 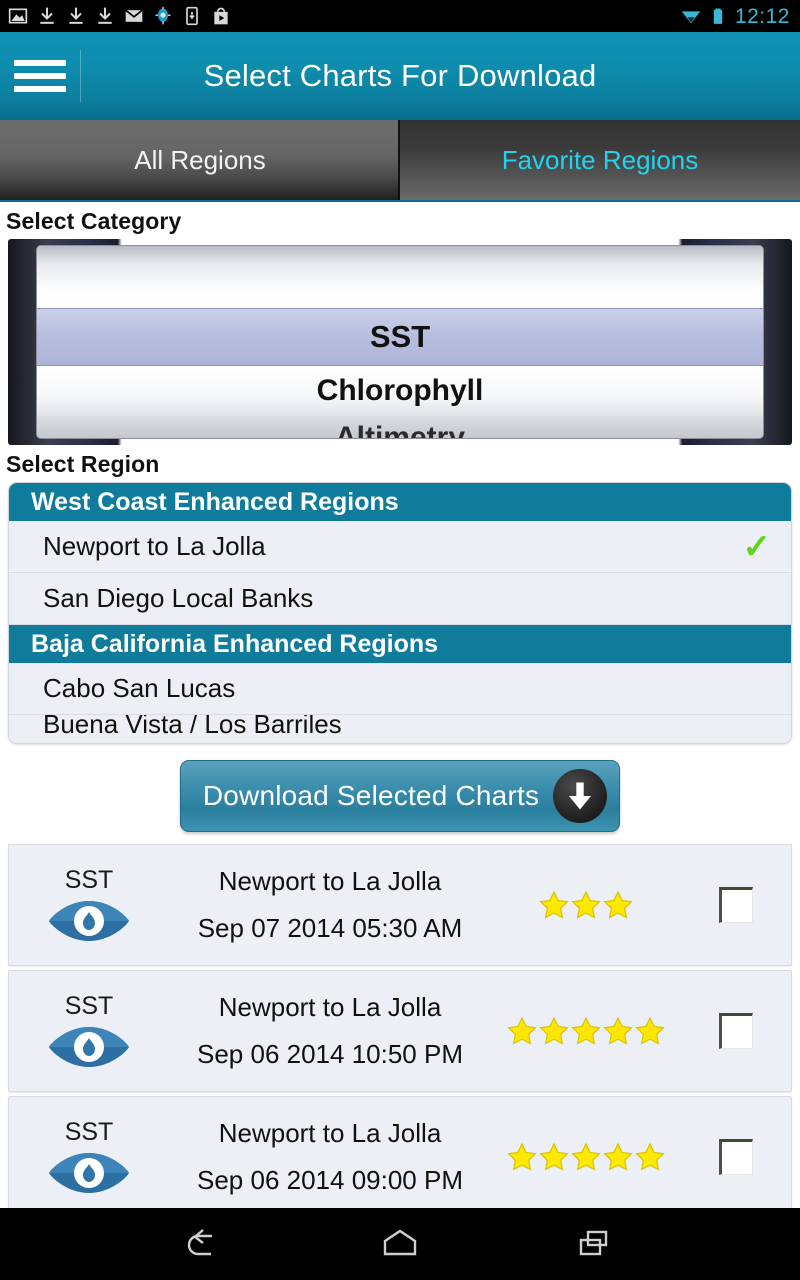 I want to click on region-item-label: Cabo San Lucas, so click(x=139, y=688).